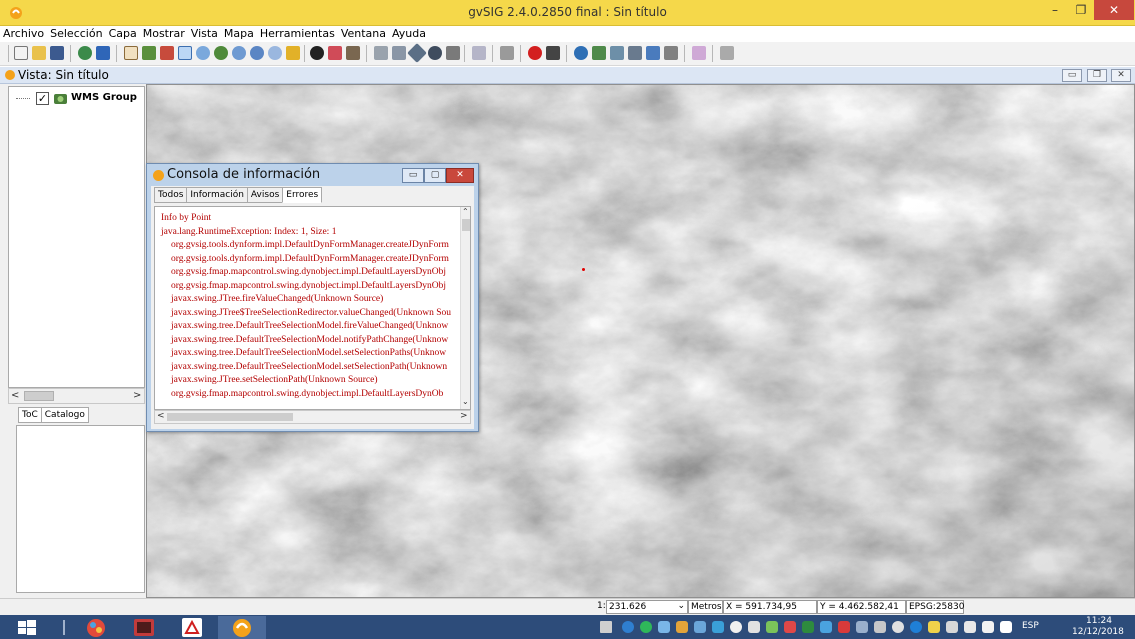 This screenshot has width=1135, height=639. Describe the element at coordinates (85, 53) in the screenshot. I see `add-layer-icon` at that location.